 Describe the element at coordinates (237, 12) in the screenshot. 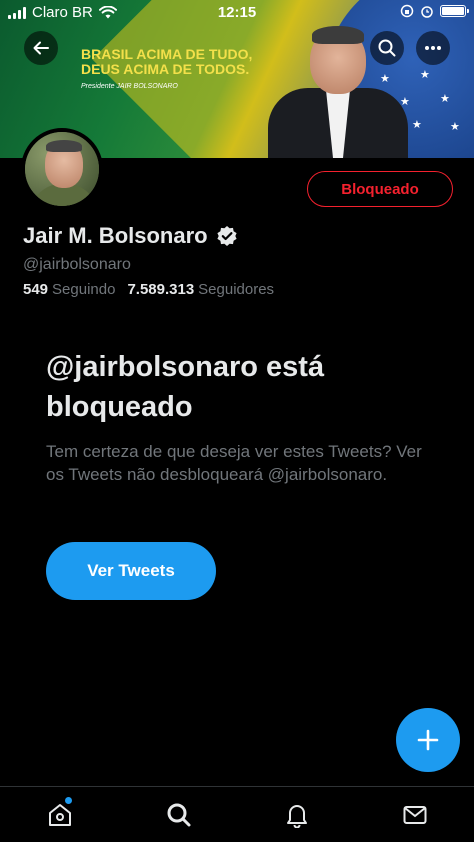

I see `status-bar: Claro BR 12:15` at that location.